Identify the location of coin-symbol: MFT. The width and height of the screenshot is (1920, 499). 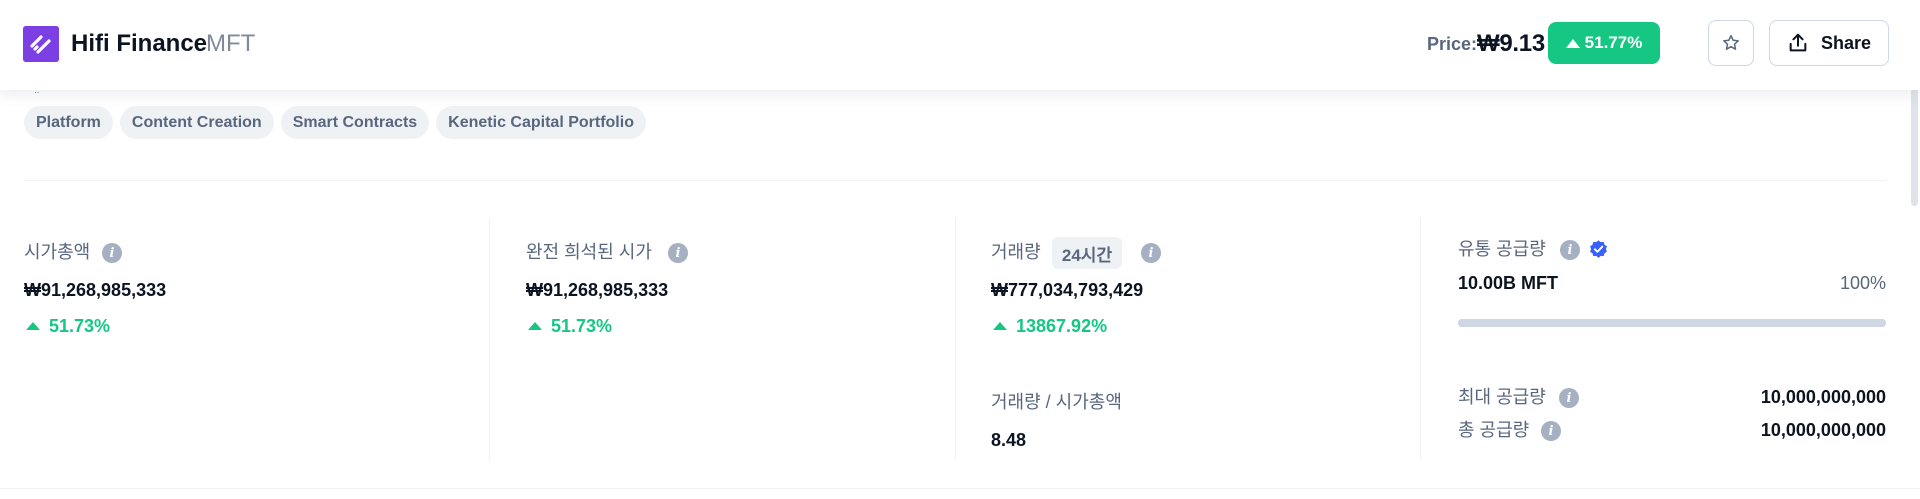
(231, 43).